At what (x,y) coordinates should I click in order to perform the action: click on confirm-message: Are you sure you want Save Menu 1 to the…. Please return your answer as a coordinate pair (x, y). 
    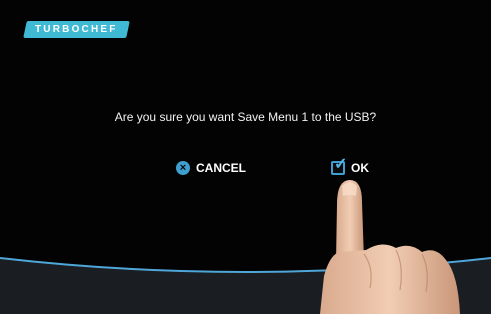
    Looking at the image, I should click on (245, 117).